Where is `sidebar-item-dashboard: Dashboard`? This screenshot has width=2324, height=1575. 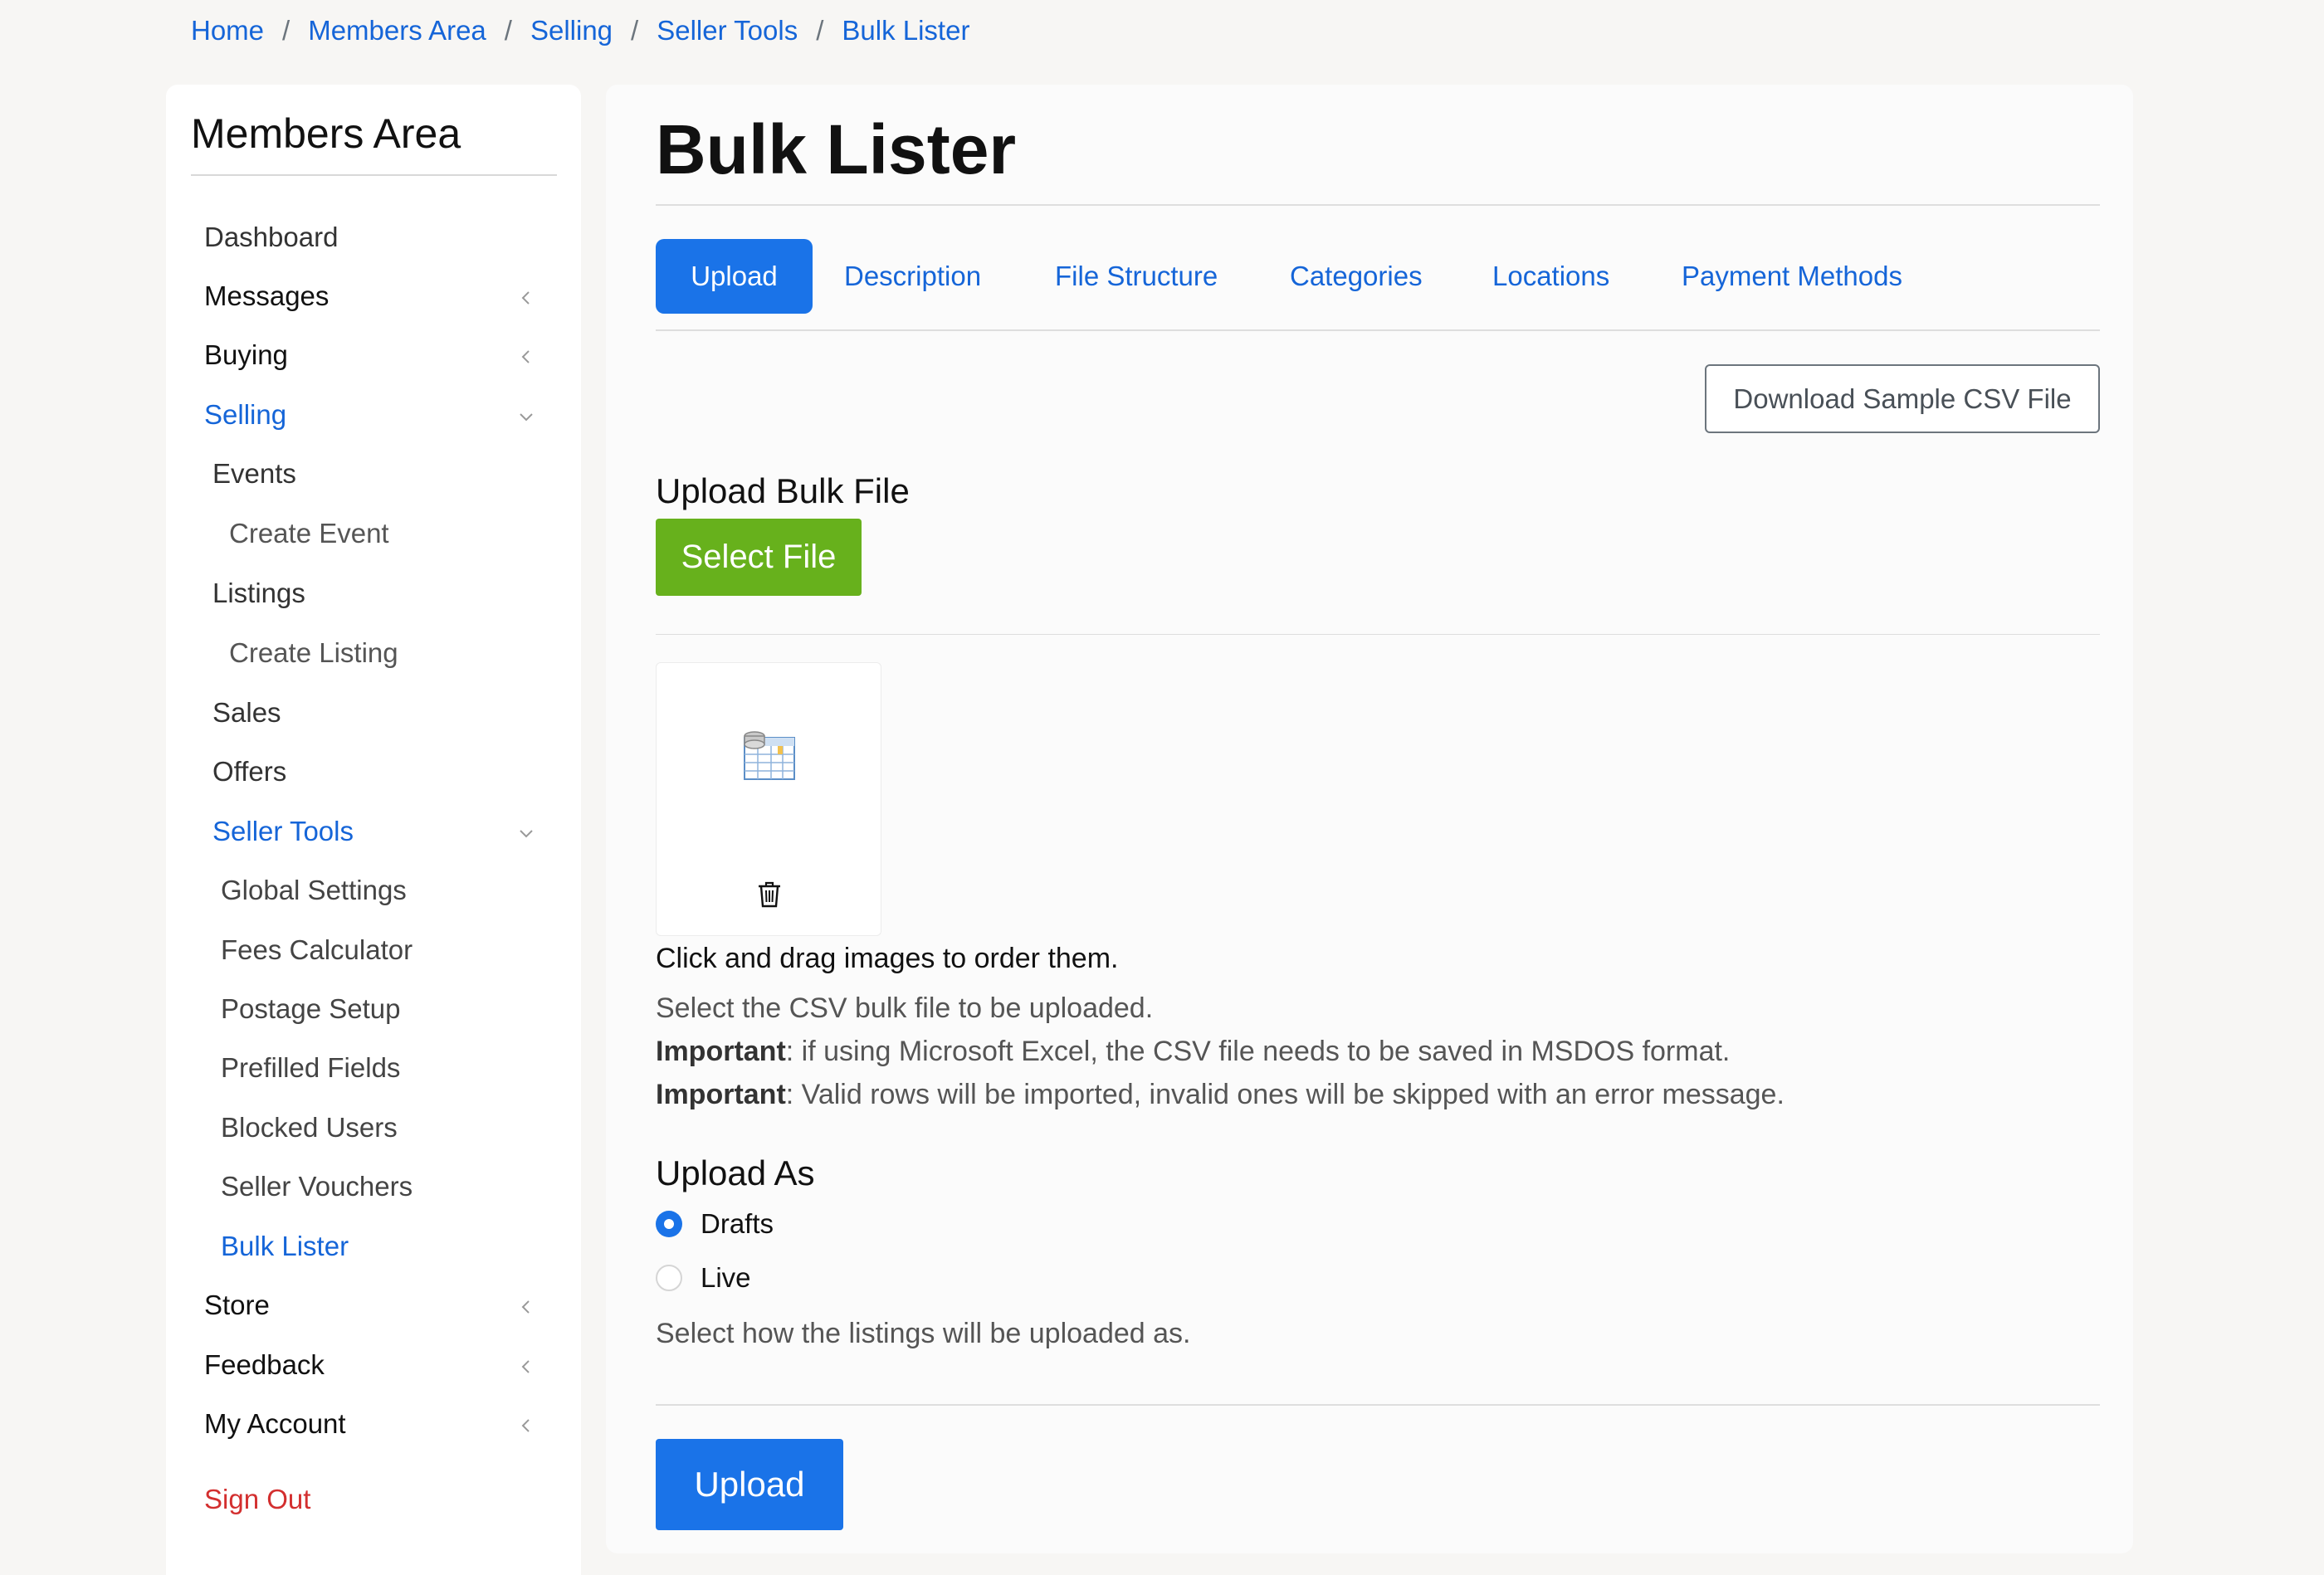
sidebar-item-dashboard: Dashboard is located at coordinates (271, 237).